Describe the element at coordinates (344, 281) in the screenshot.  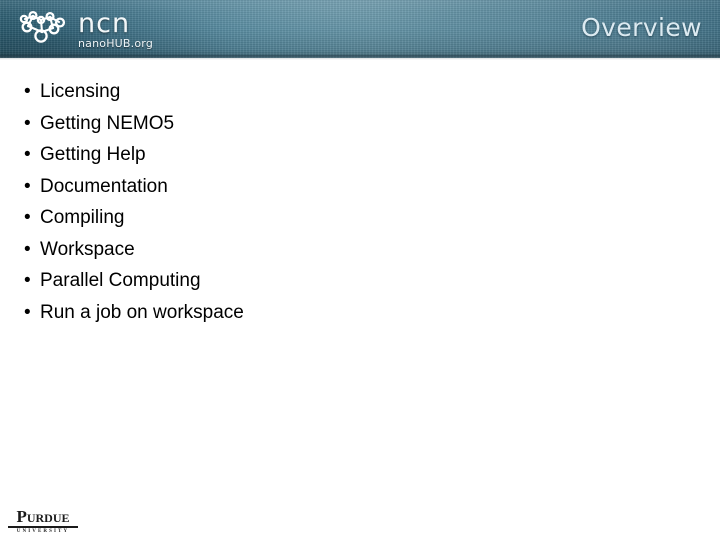
I see `list-item: • Parallel Computing` at that location.